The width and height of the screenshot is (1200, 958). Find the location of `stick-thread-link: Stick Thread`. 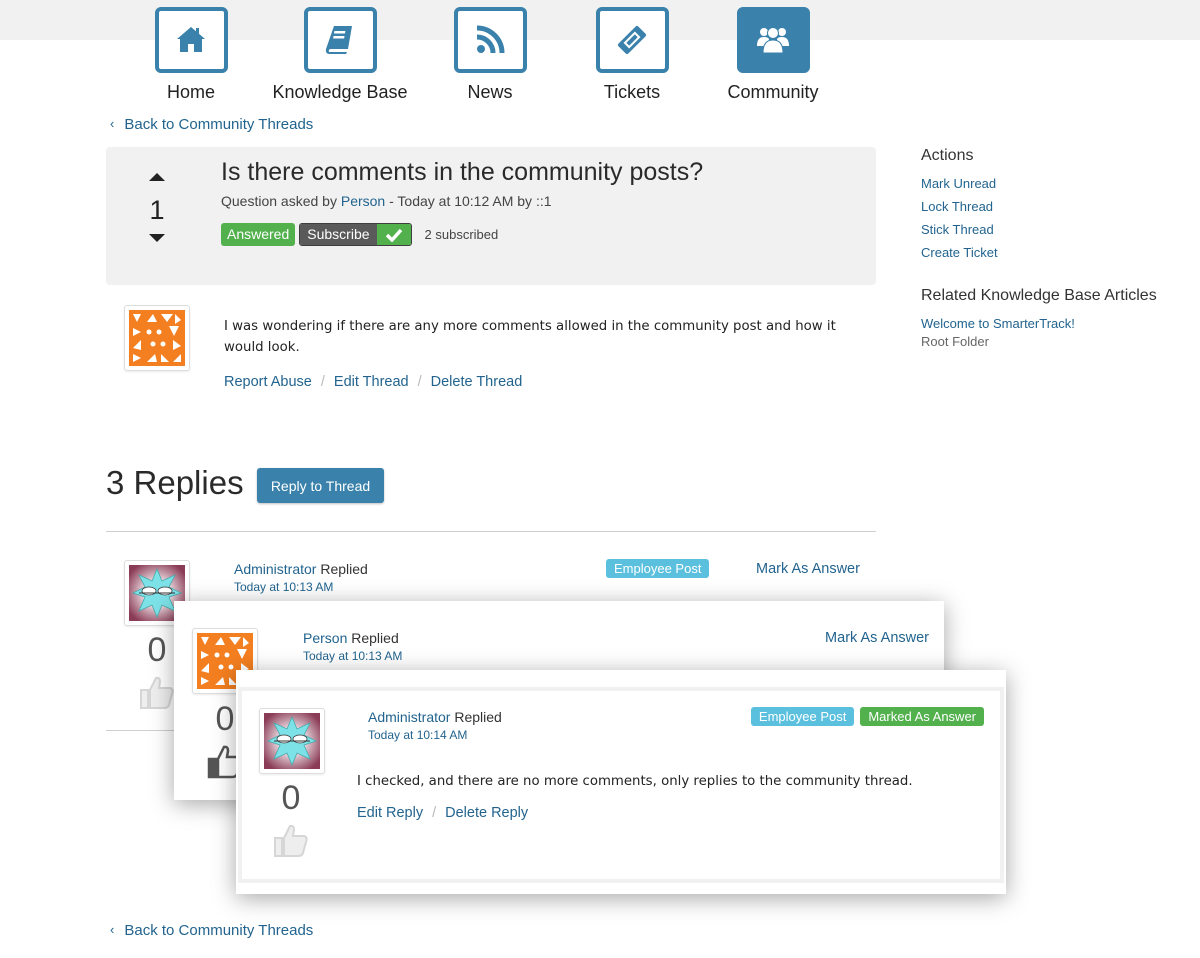

stick-thread-link: Stick Thread is located at coordinates (1051, 229).